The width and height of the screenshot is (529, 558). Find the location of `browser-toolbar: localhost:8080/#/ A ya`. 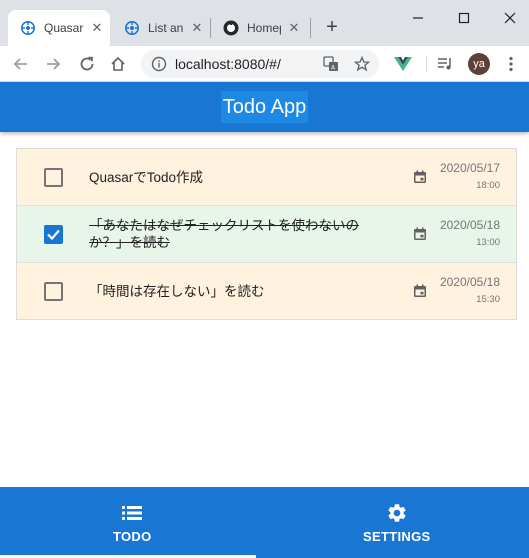

browser-toolbar: localhost:8080/#/ A ya is located at coordinates (264, 64).